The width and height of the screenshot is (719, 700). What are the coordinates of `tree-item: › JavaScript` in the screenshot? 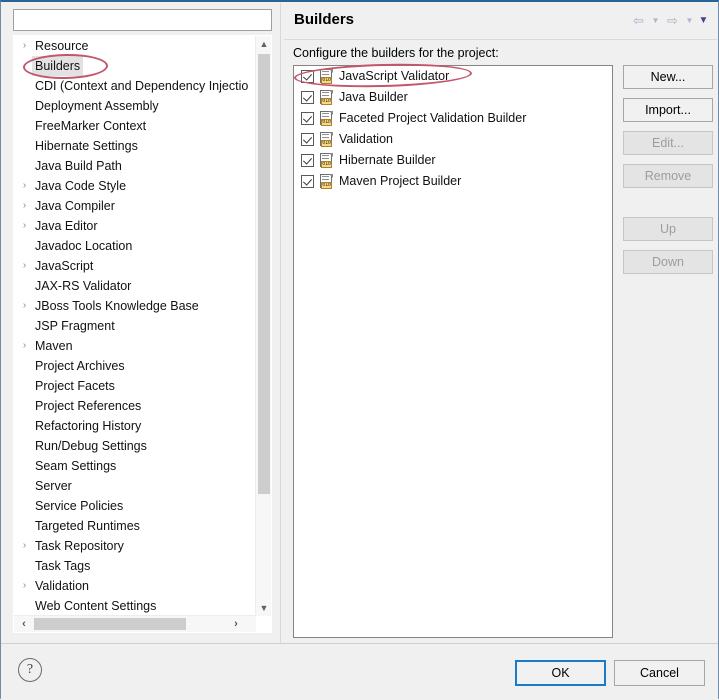 It's located at (135, 266).